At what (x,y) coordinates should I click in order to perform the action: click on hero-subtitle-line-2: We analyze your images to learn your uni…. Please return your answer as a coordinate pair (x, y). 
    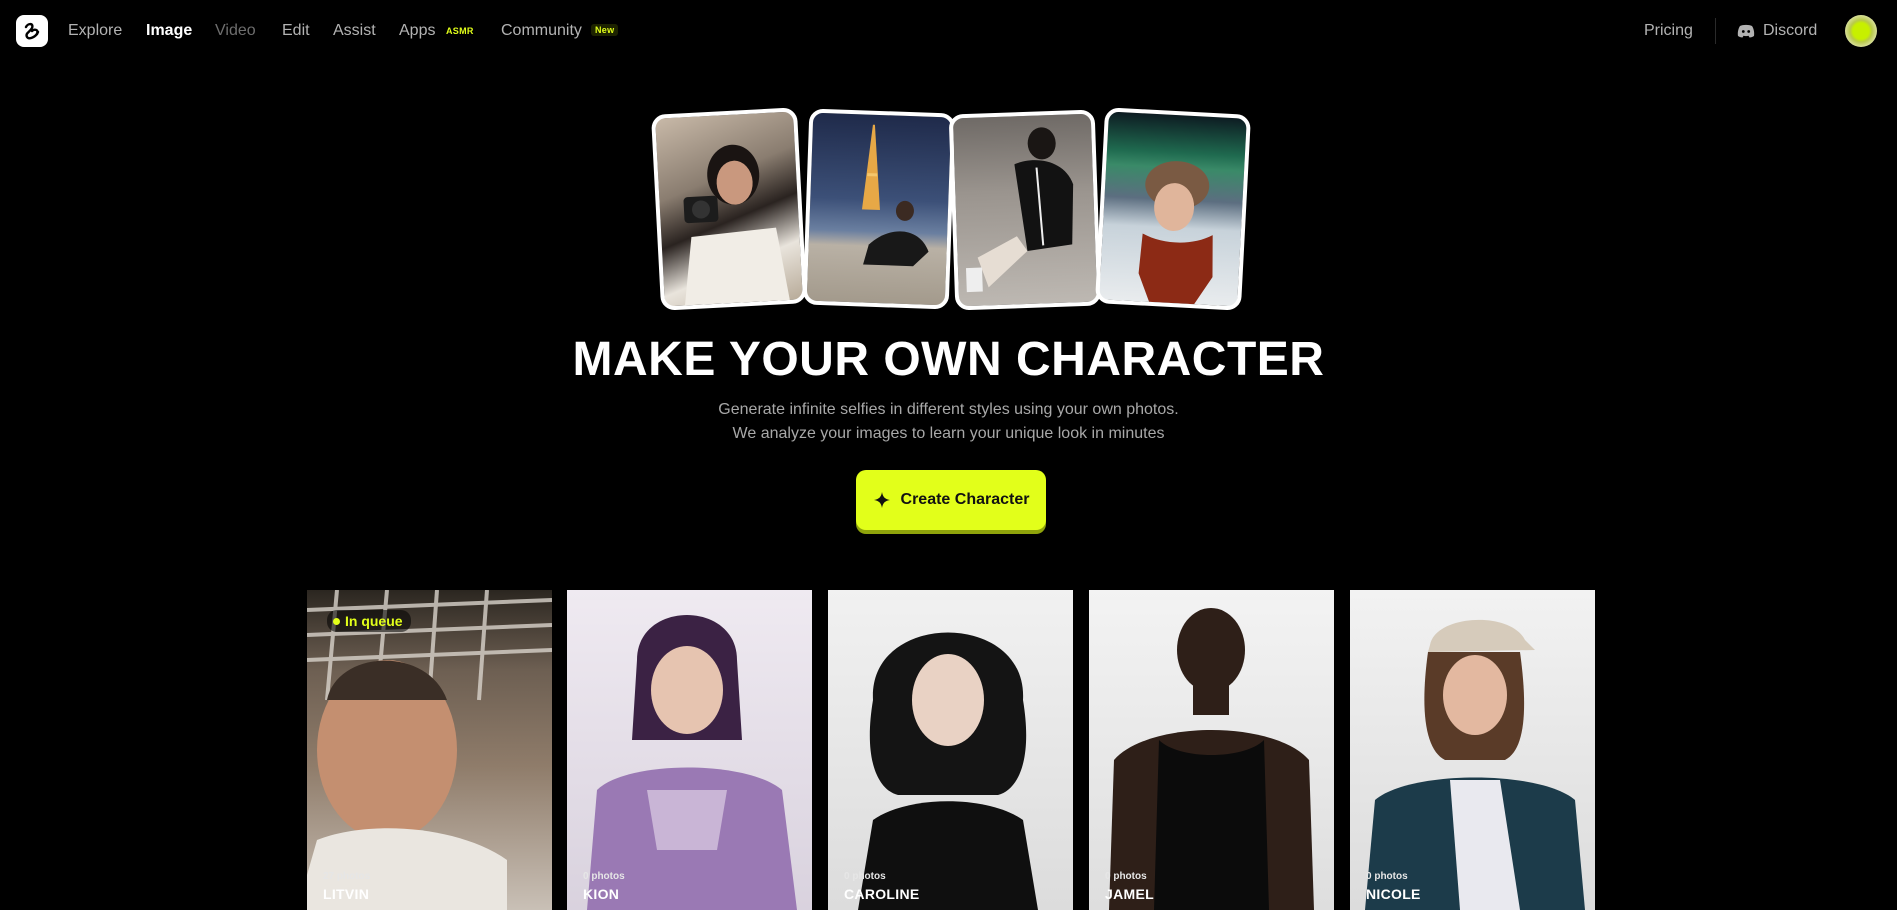
    Looking at the image, I should click on (948, 433).